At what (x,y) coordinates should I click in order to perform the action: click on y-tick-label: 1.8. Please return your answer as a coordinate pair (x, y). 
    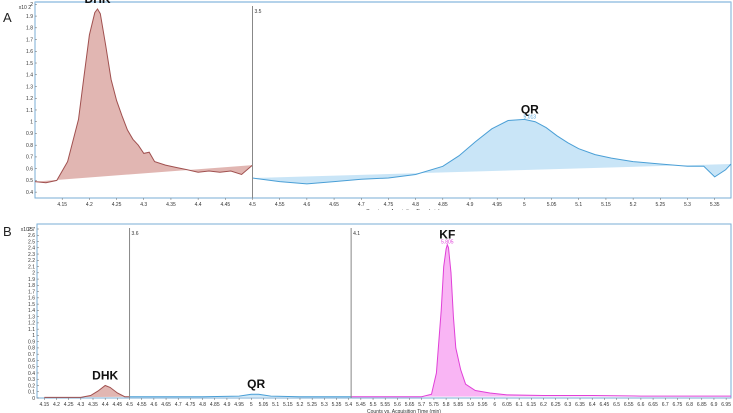
    Looking at the image, I should click on (29, 29).